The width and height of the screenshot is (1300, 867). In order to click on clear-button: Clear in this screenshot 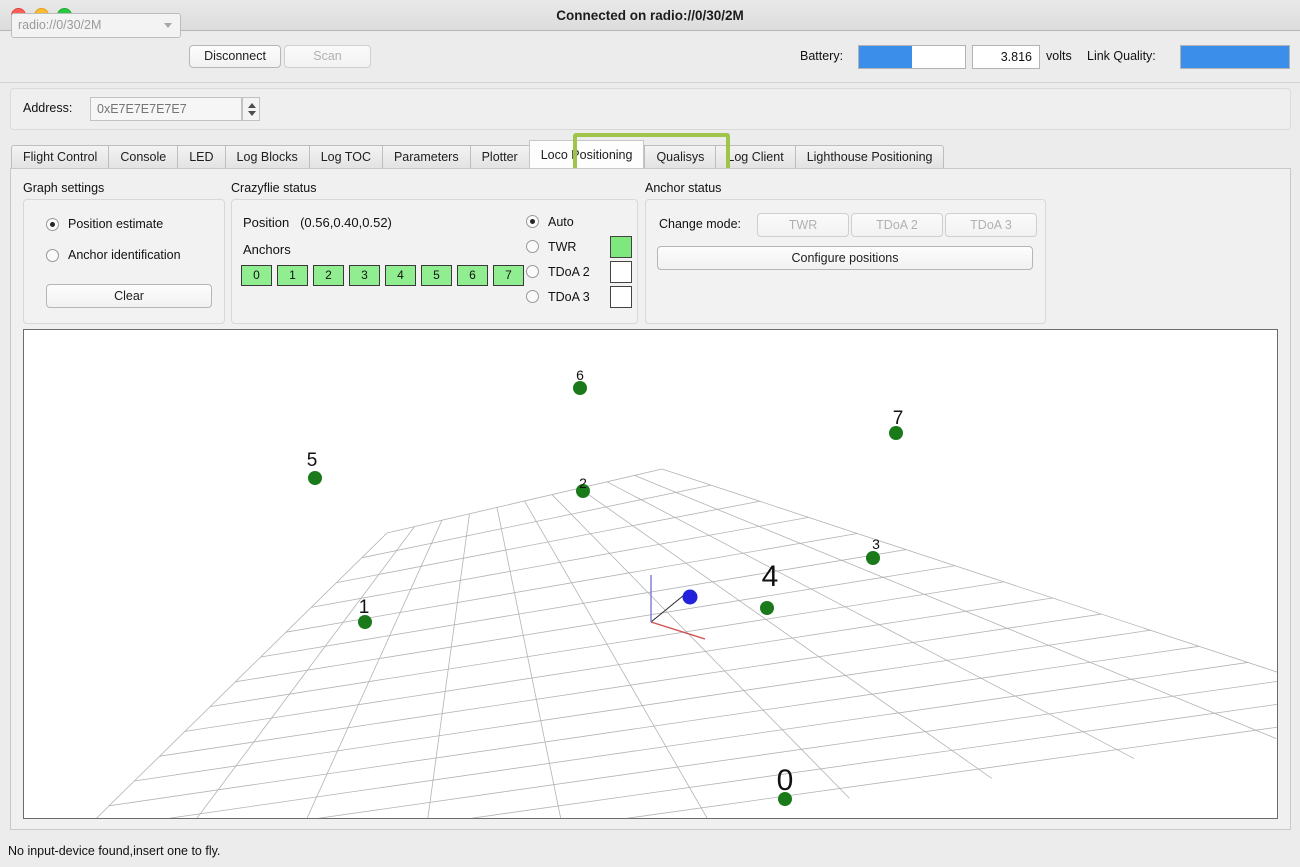, I will do `click(129, 296)`.